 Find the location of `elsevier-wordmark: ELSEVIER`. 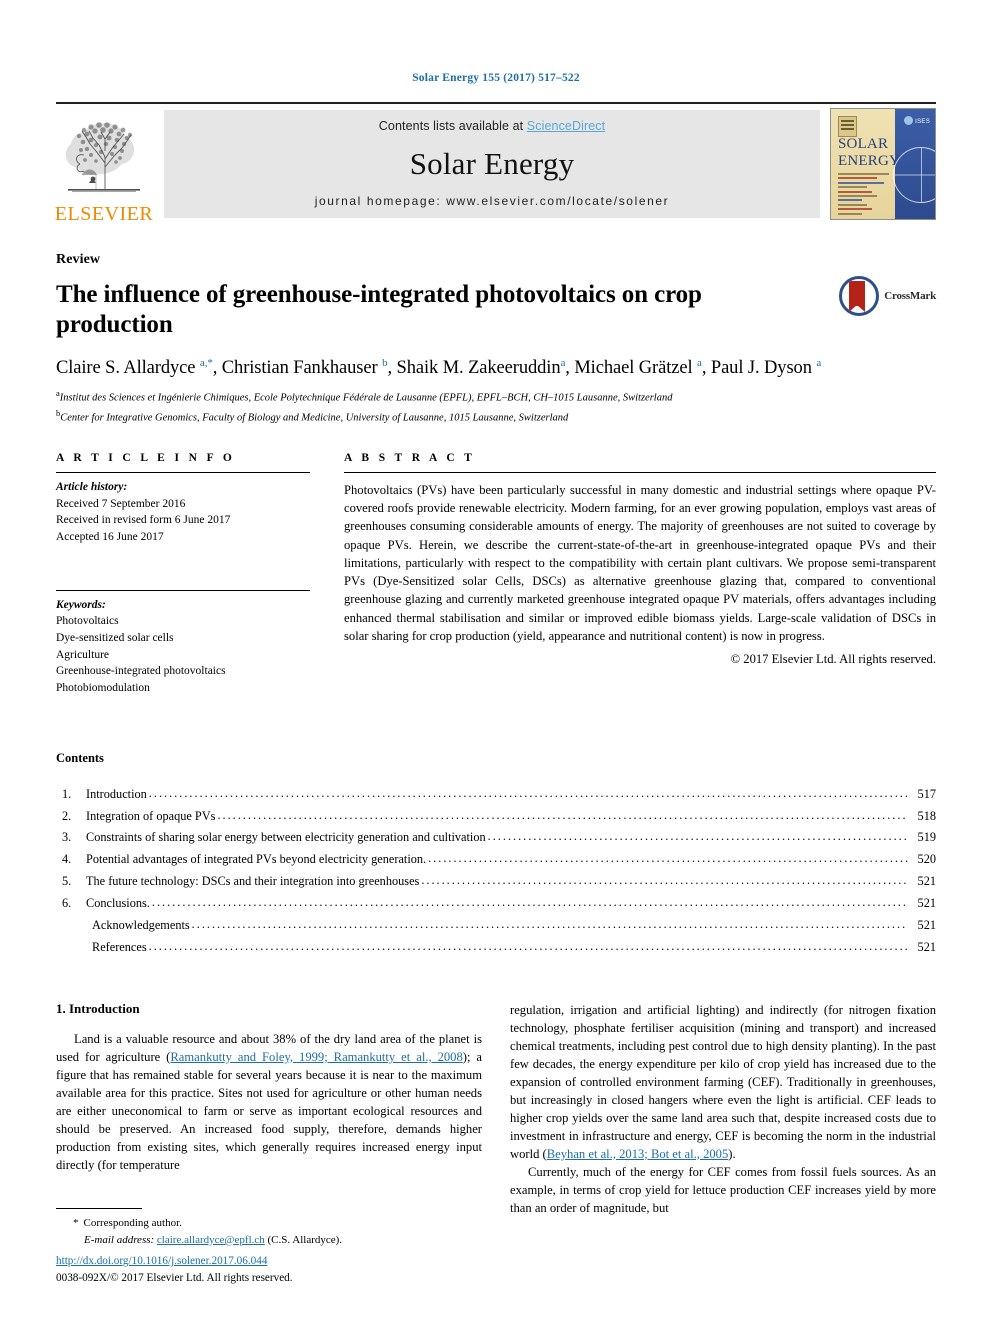

elsevier-wordmark: ELSEVIER is located at coordinates (104, 214).